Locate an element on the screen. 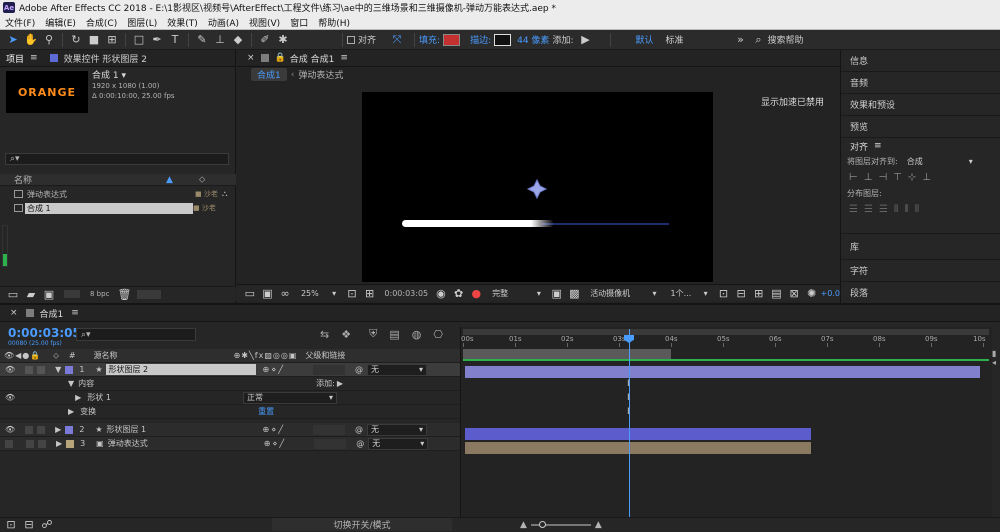 The image size is (1000, 532). layer-row: 👁 ▼ 1 ★ 形状图层 2 ⊕⋄╱ @ 无 ▾ is located at coordinates (230, 370).